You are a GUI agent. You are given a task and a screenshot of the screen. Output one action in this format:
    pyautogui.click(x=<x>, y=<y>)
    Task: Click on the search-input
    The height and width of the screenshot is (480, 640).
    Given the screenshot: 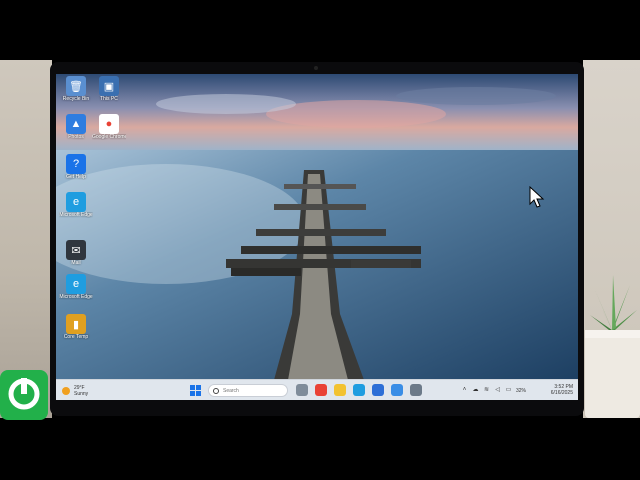 What is the action you would take?
    pyautogui.click(x=253, y=390)
    